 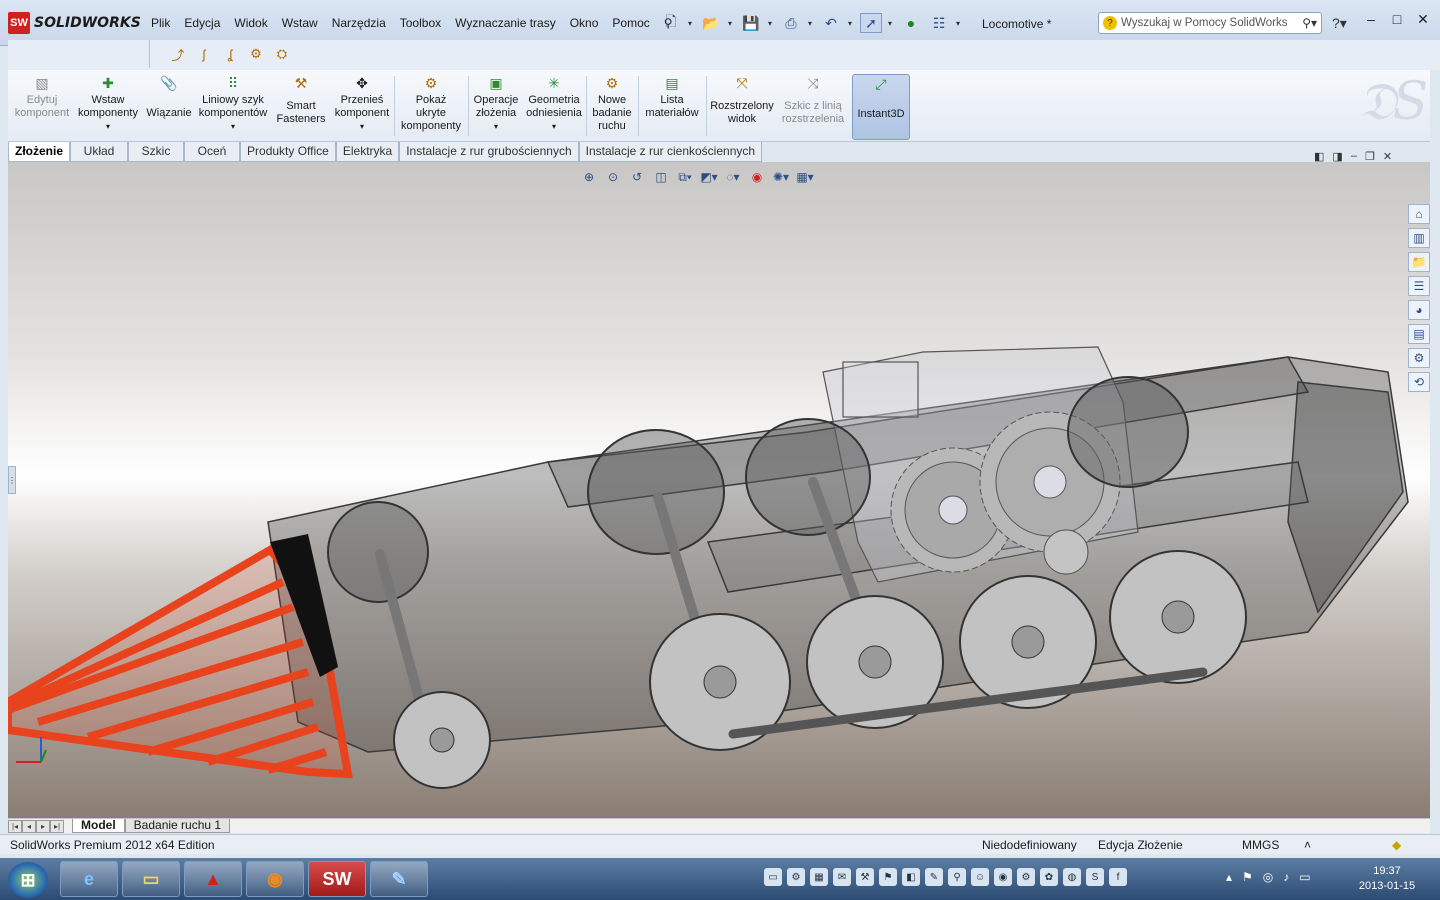 What do you see at coordinates (1423, 19) in the screenshot?
I see `close-button: ✕` at bounding box center [1423, 19].